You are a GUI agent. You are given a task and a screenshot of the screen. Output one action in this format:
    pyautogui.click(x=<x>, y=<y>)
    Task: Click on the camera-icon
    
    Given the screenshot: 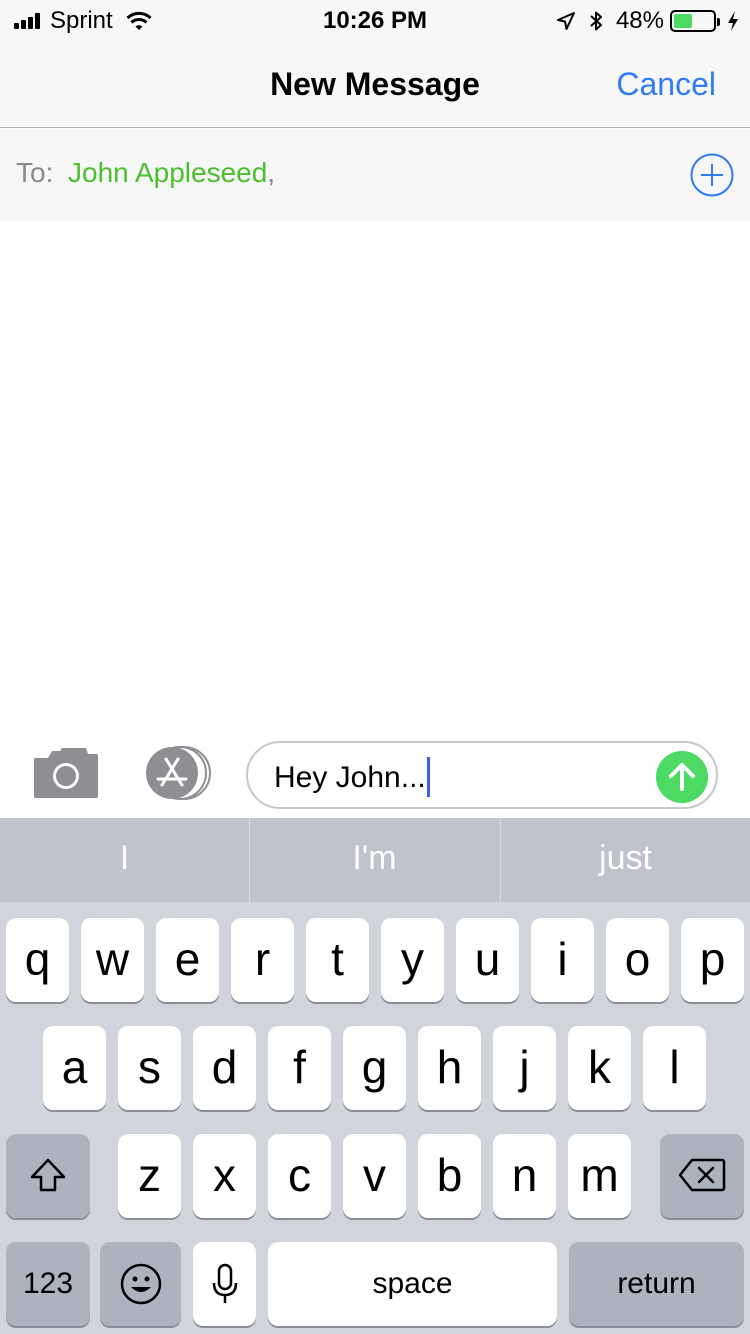 What is the action you would take?
    pyautogui.click(x=66, y=773)
    